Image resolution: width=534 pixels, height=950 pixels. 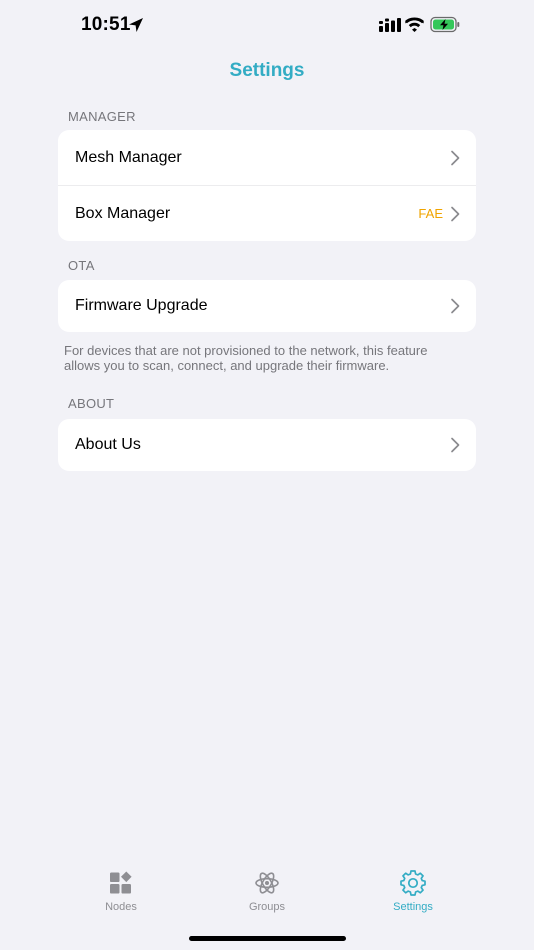 I want to click on home-indicator, so click(x=267, y=938).